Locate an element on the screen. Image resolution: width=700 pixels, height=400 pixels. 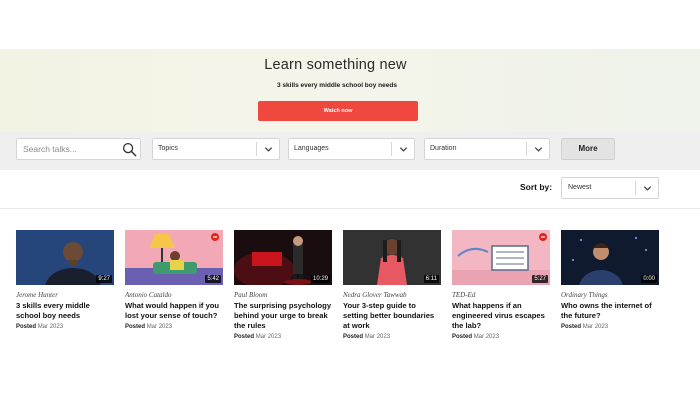
talk-author: TED-Ed is located at coordinates (501, 295).